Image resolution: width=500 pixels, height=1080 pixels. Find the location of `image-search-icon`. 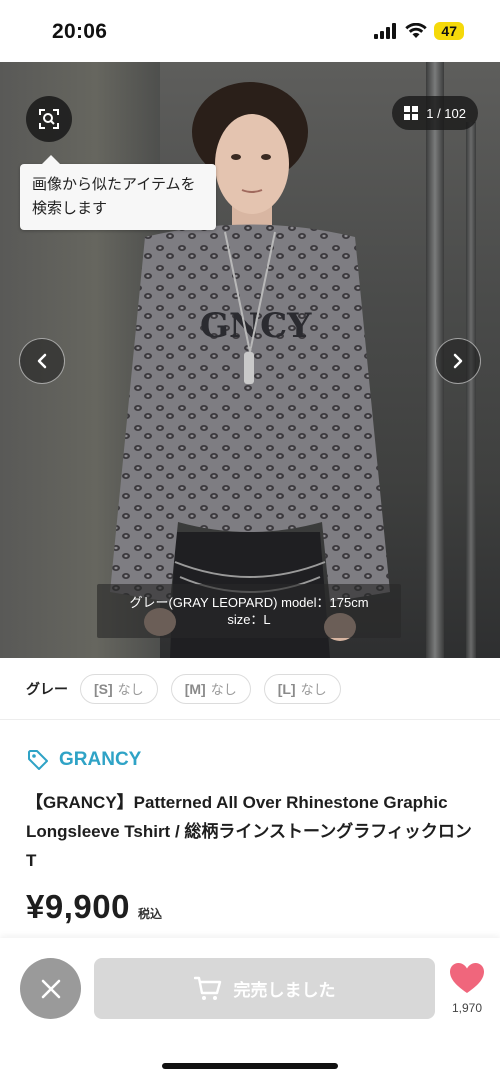

image-search-icon is located at coordinates (49, 119).